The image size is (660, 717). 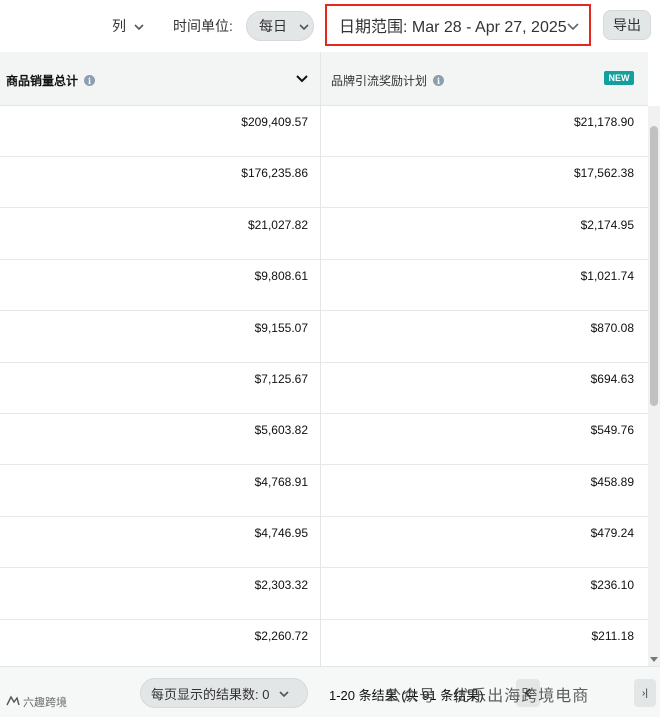 I want to click on watermark-left: 六趣跨境, so click(x=36, y=702).